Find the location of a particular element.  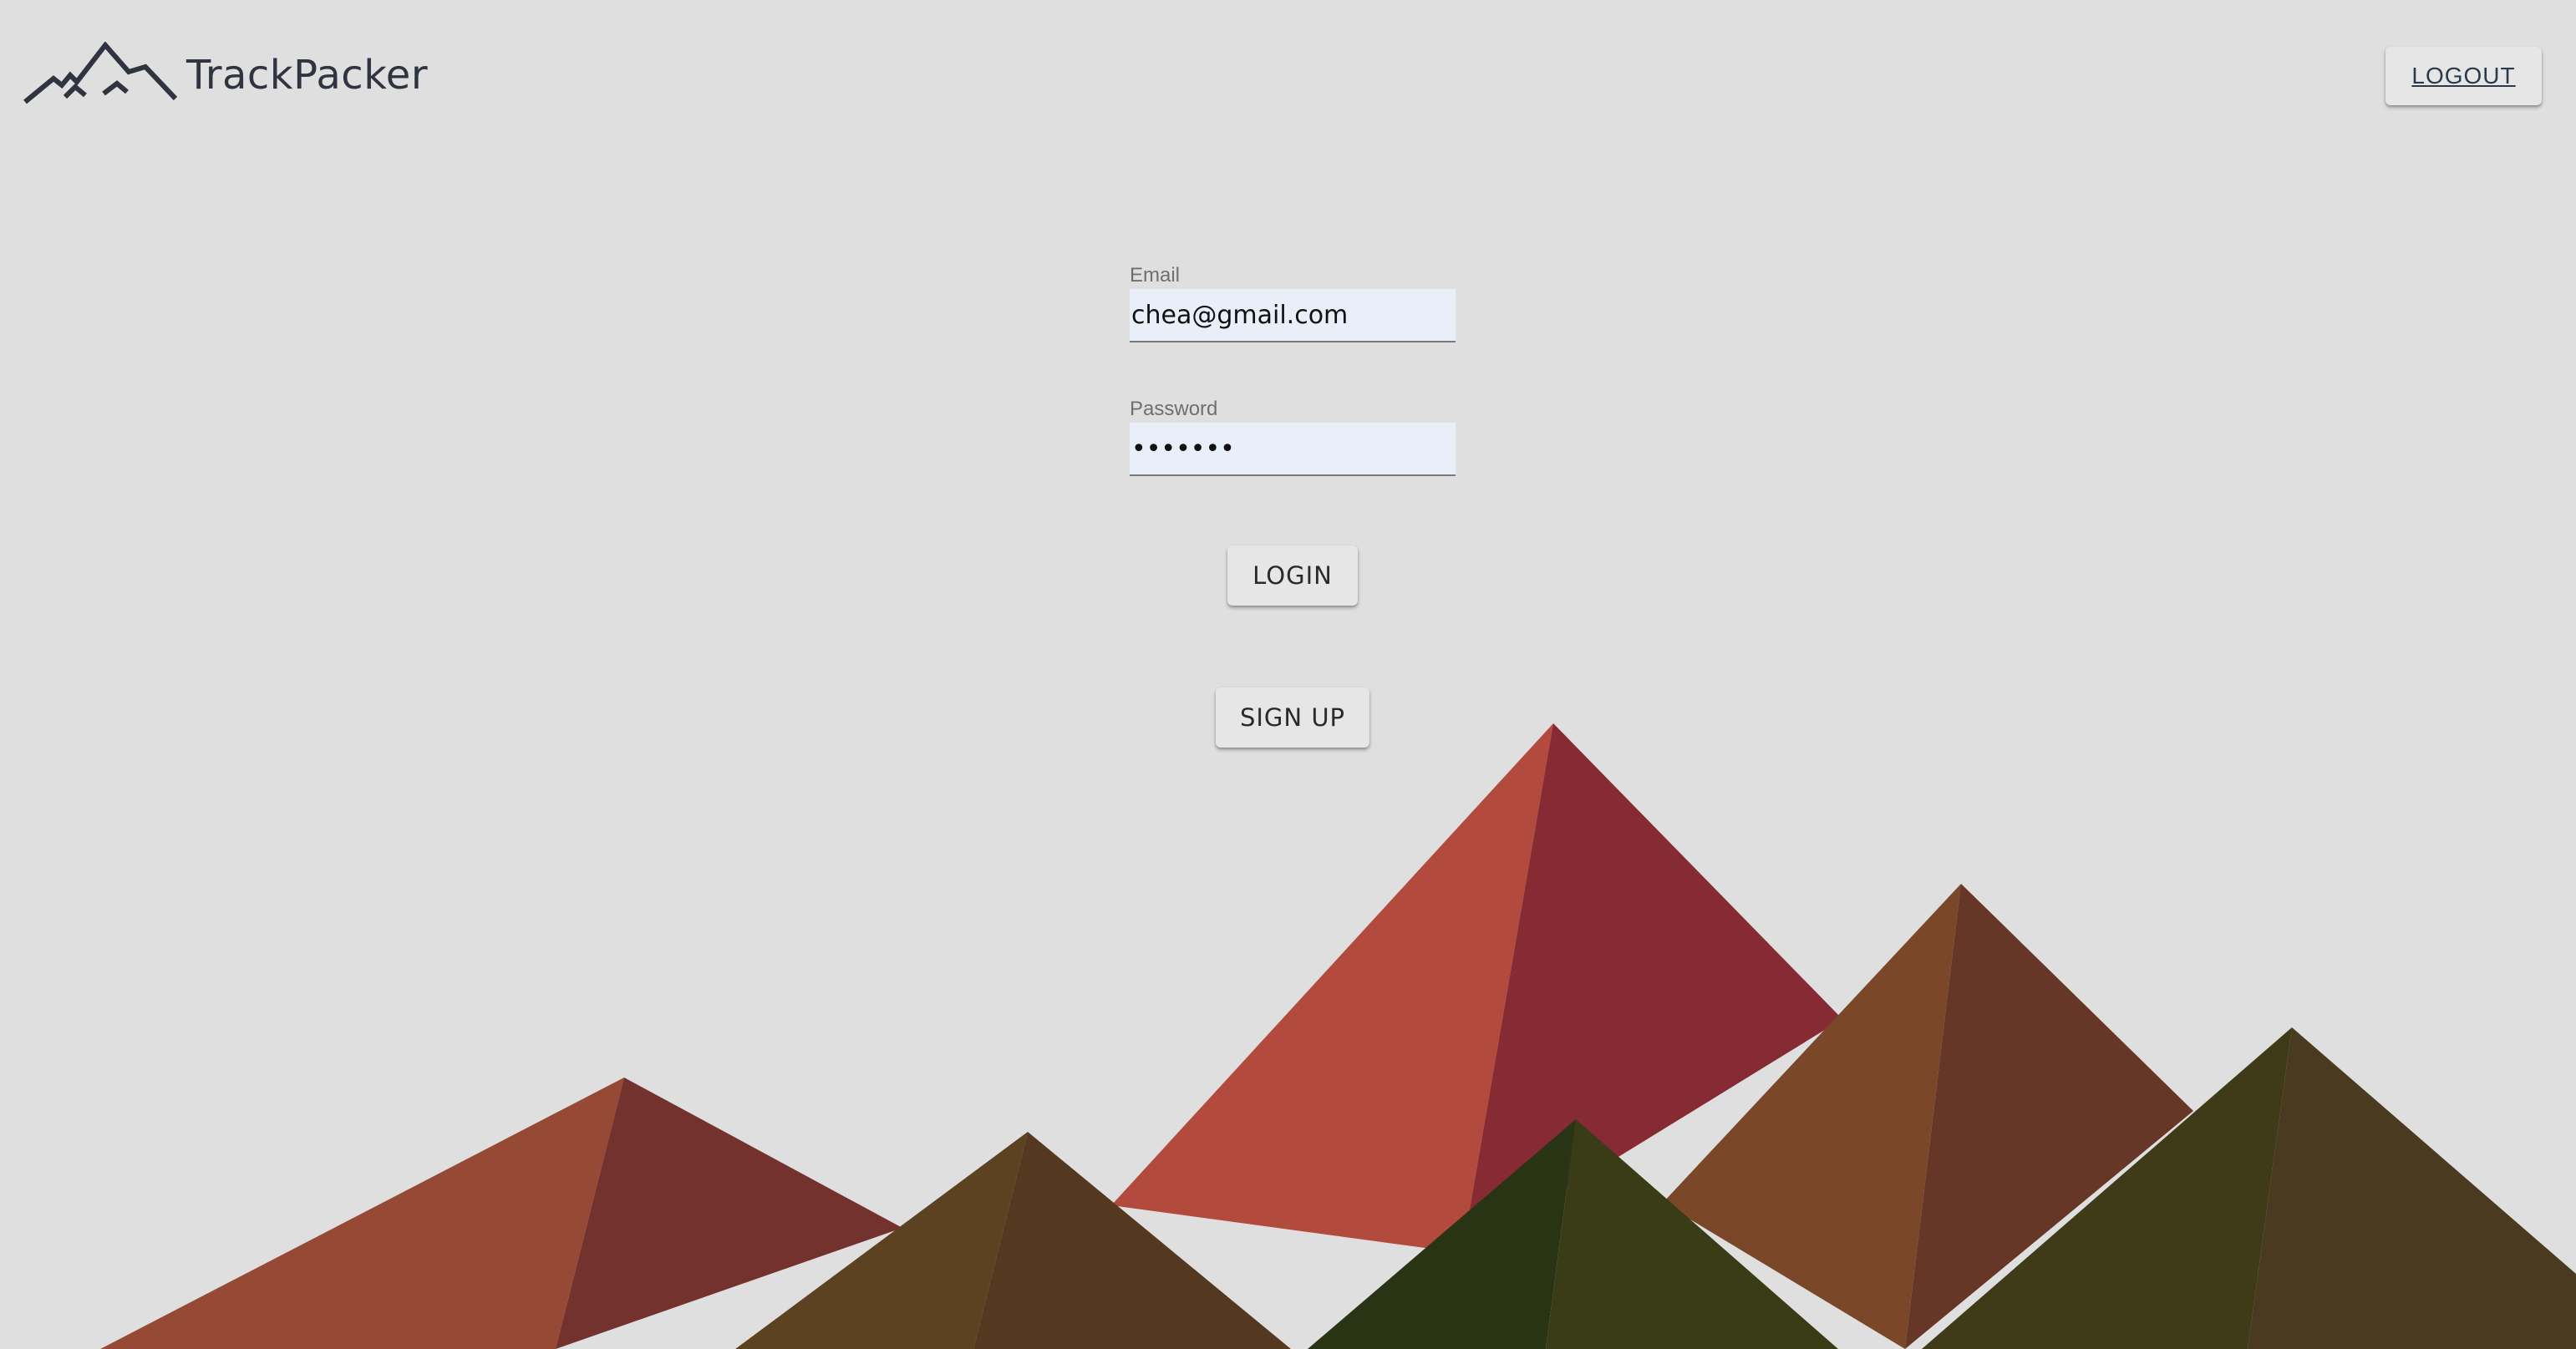

brand: TrackPacker is located at coordinates (225, 75).